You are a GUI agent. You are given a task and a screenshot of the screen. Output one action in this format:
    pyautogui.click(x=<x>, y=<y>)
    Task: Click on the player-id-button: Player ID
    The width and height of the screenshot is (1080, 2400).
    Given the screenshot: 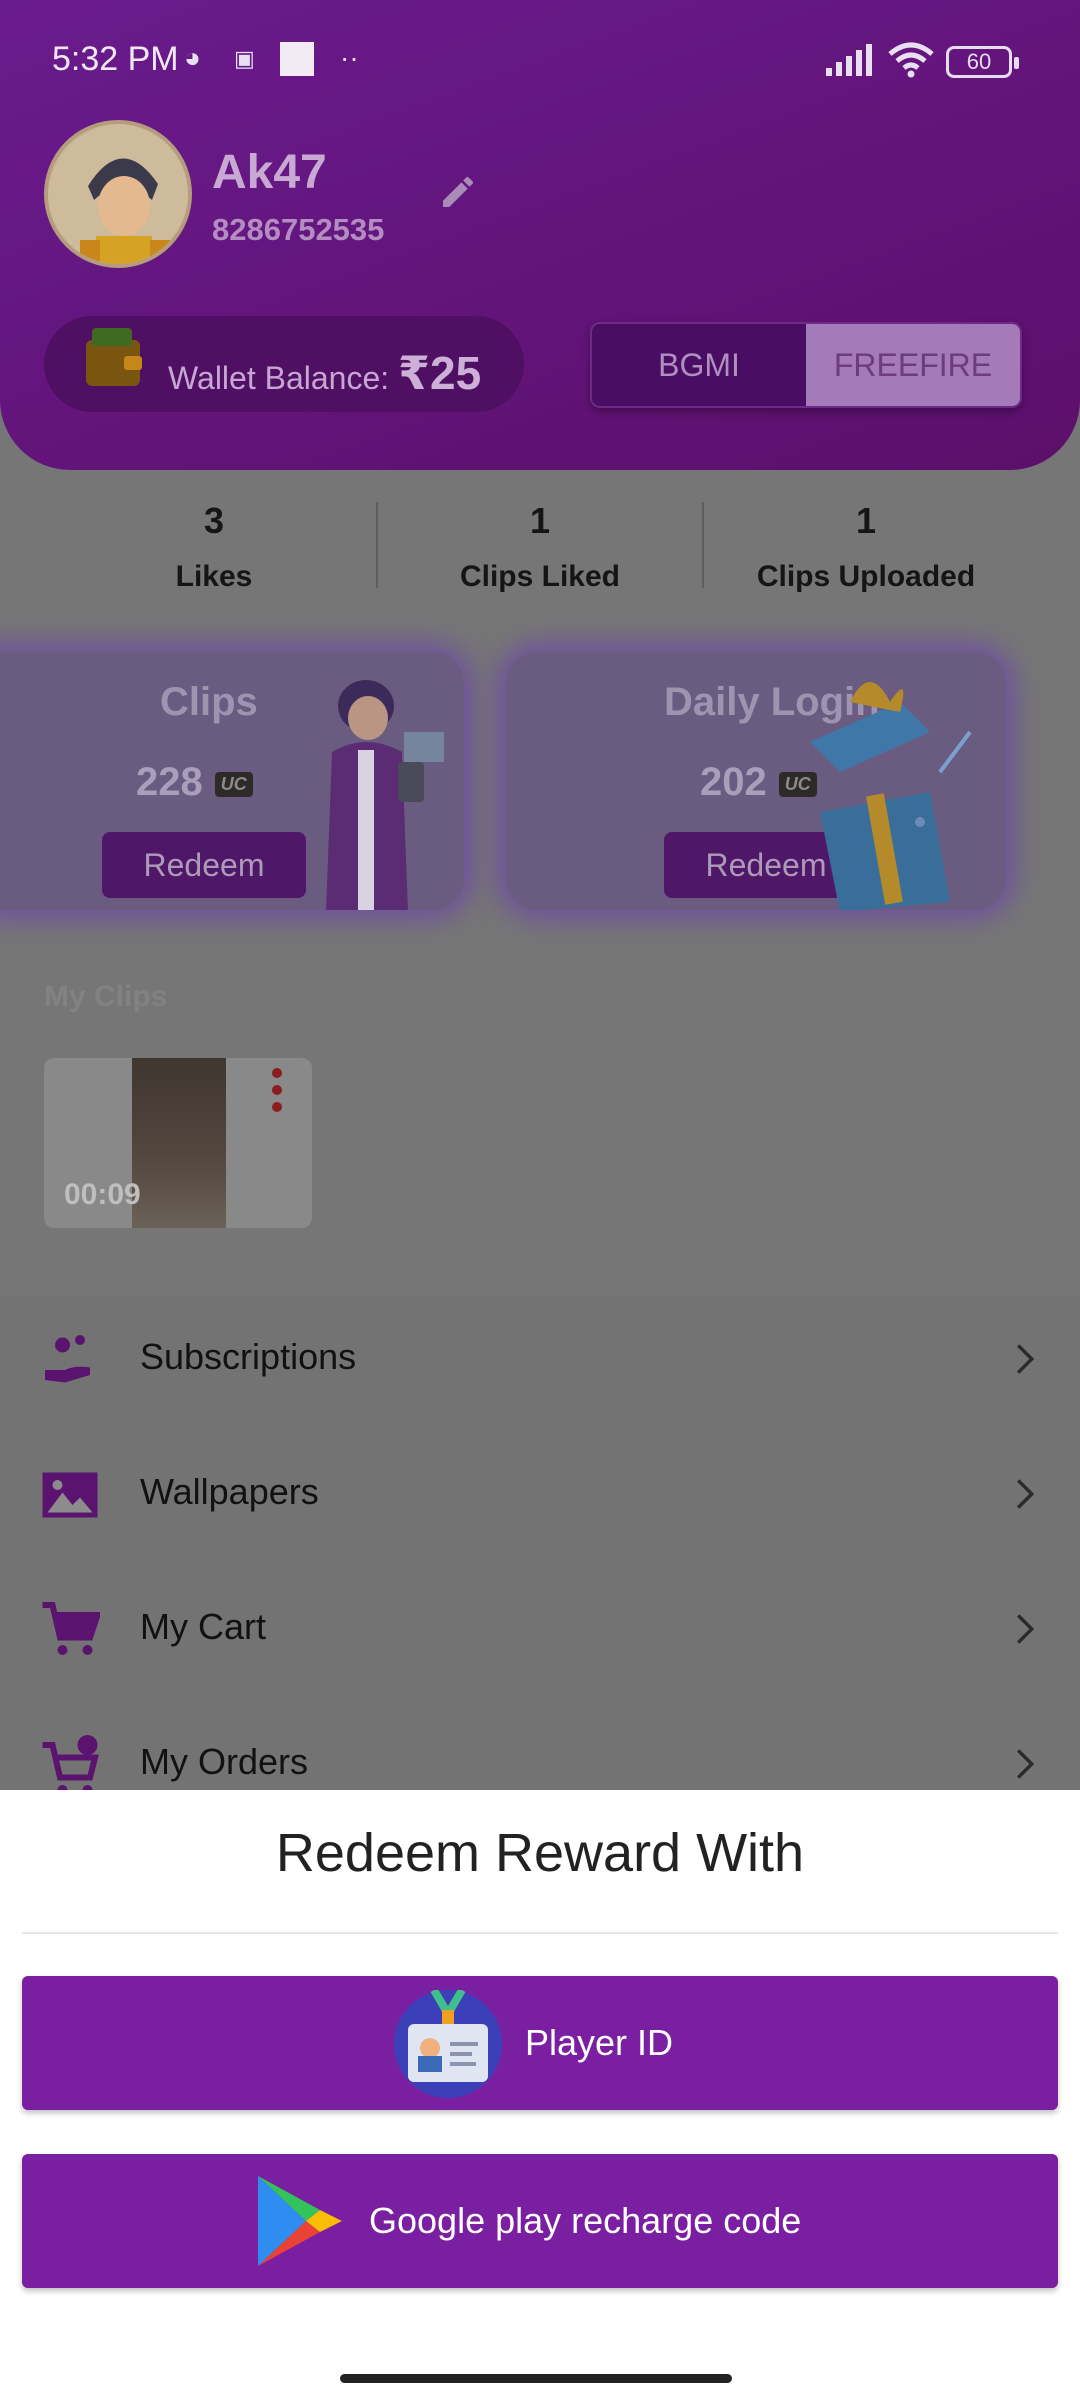 What is the action you would take?
    pyautogui.click(x=540, y=2043)
    